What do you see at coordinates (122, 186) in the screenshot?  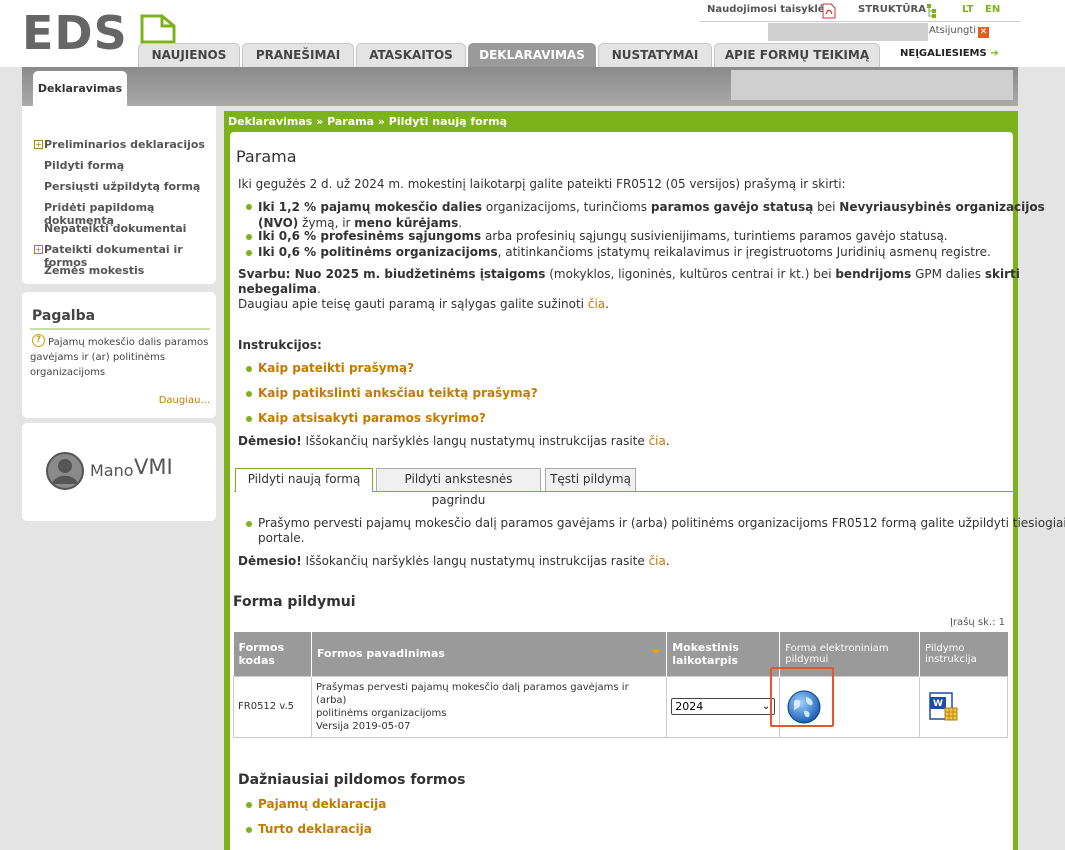 I see `sidebar-item-persiusti: Persiųsti užpildytą formą` at bounding box center [122, 186].